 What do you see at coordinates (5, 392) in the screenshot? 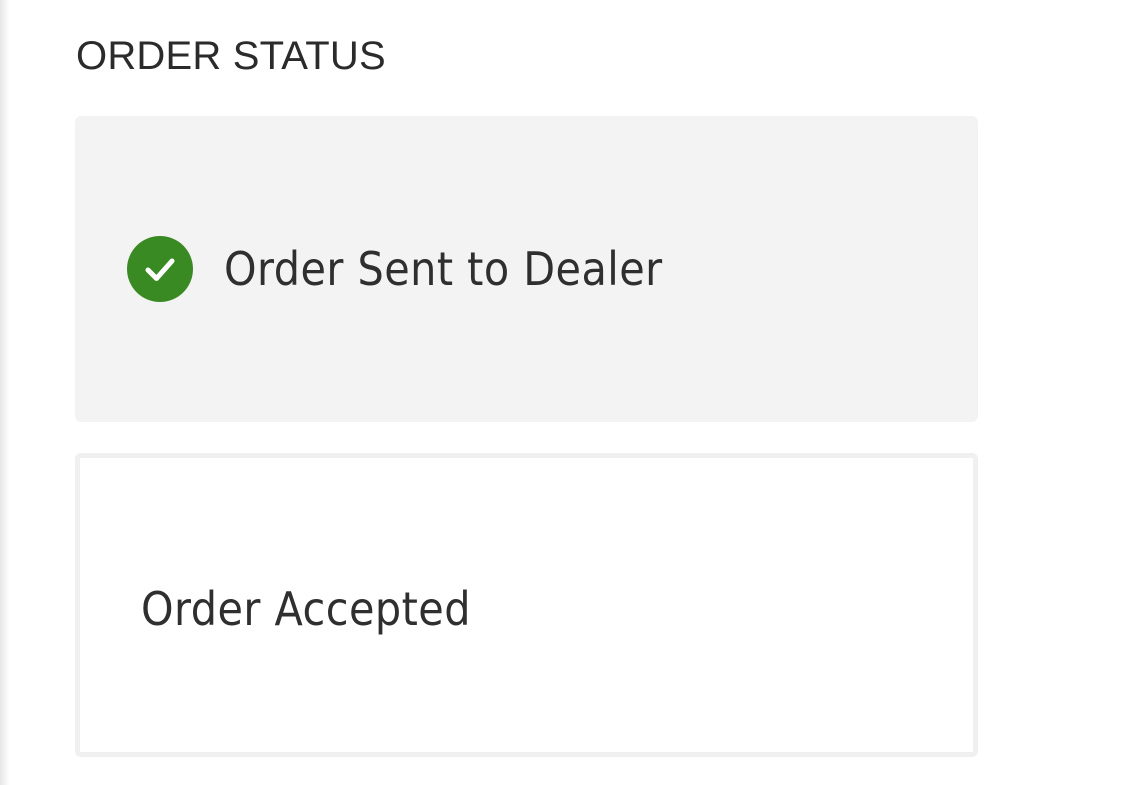
I see `left-edge-shadow` at bounding box center [5, 392].